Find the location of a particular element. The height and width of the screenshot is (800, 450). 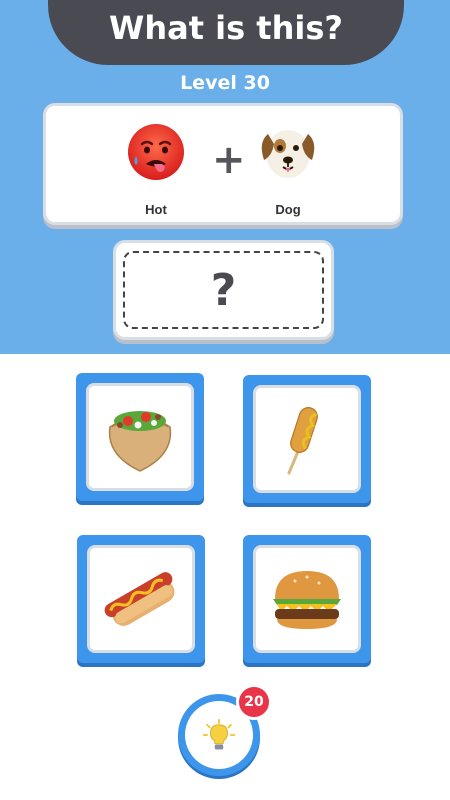

answer-slot: ? is located at coordinates (223, 290).